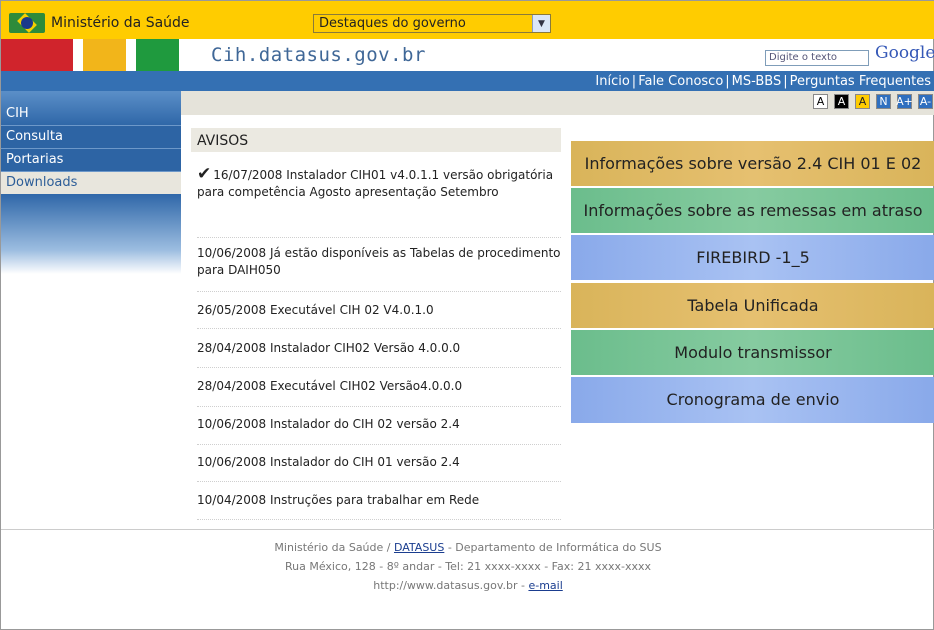  Describe the element at coordinates (904, 101) in the screenshot. I see `font-increase-button: A+` at that location.